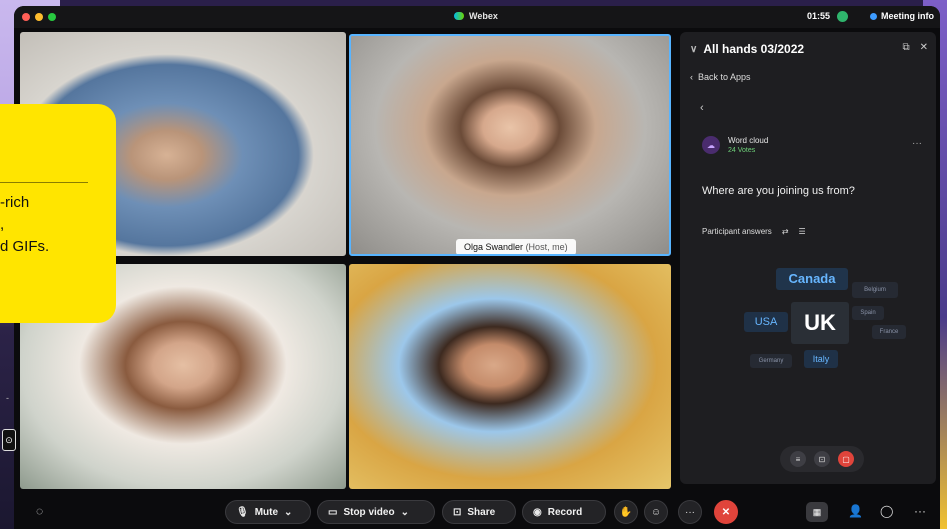  What do you see at coordinates (333, 512) in the screenshot?
I see `camera-icon: ▭` at bounding box center [333, 512].